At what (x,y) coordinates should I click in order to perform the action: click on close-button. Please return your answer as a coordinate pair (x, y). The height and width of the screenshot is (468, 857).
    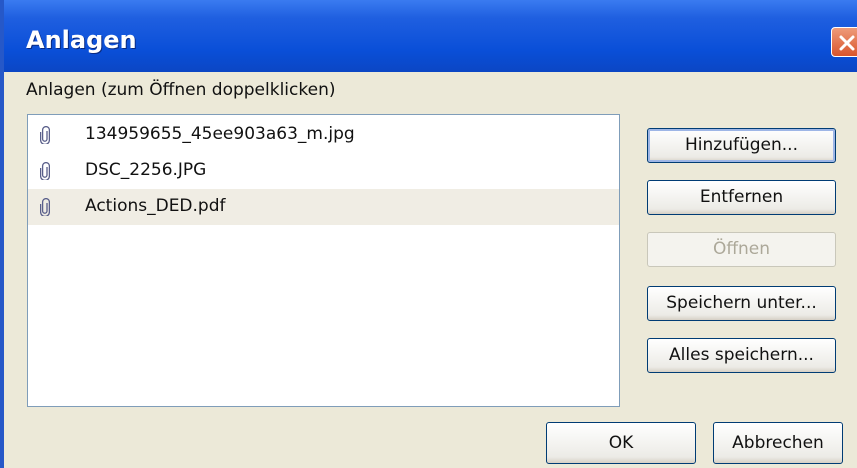
    Looking at the image, I should click on (844, 42).